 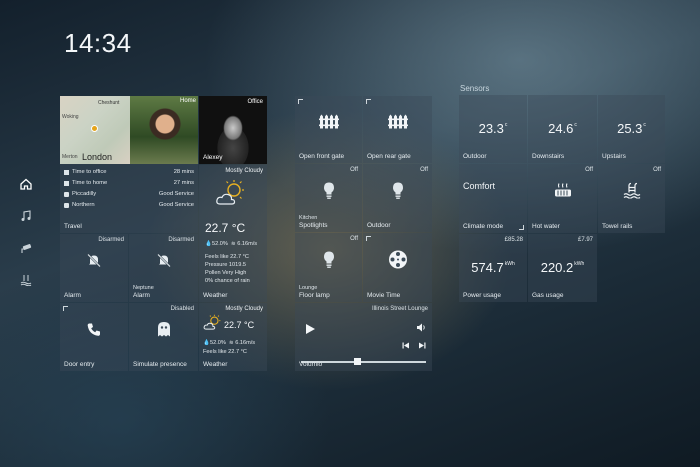 I want to click on pool-icon, so click(x=632, y=192).